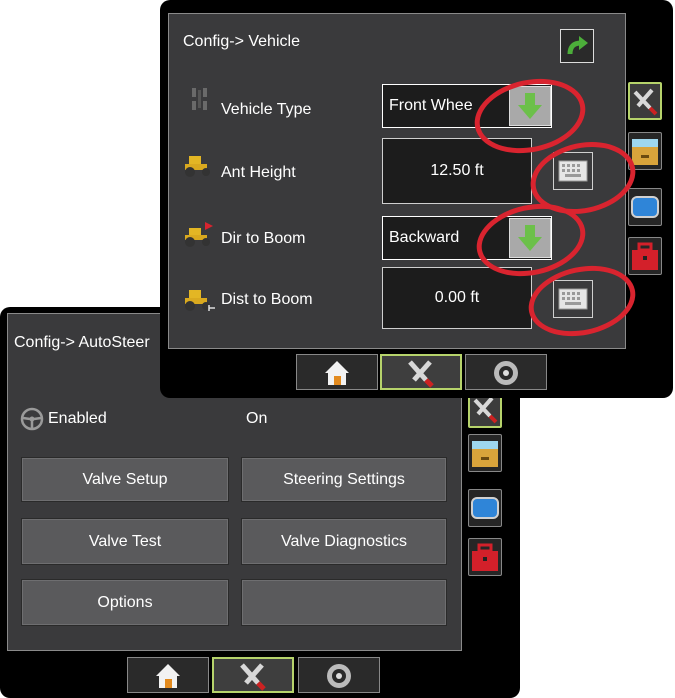 This screenshot has height=698, width=675. What do you see at coordinates (82, 342) in the screenshot?
I see `page-title: Config-> AutoSteer` at bounding box center [82, 342].